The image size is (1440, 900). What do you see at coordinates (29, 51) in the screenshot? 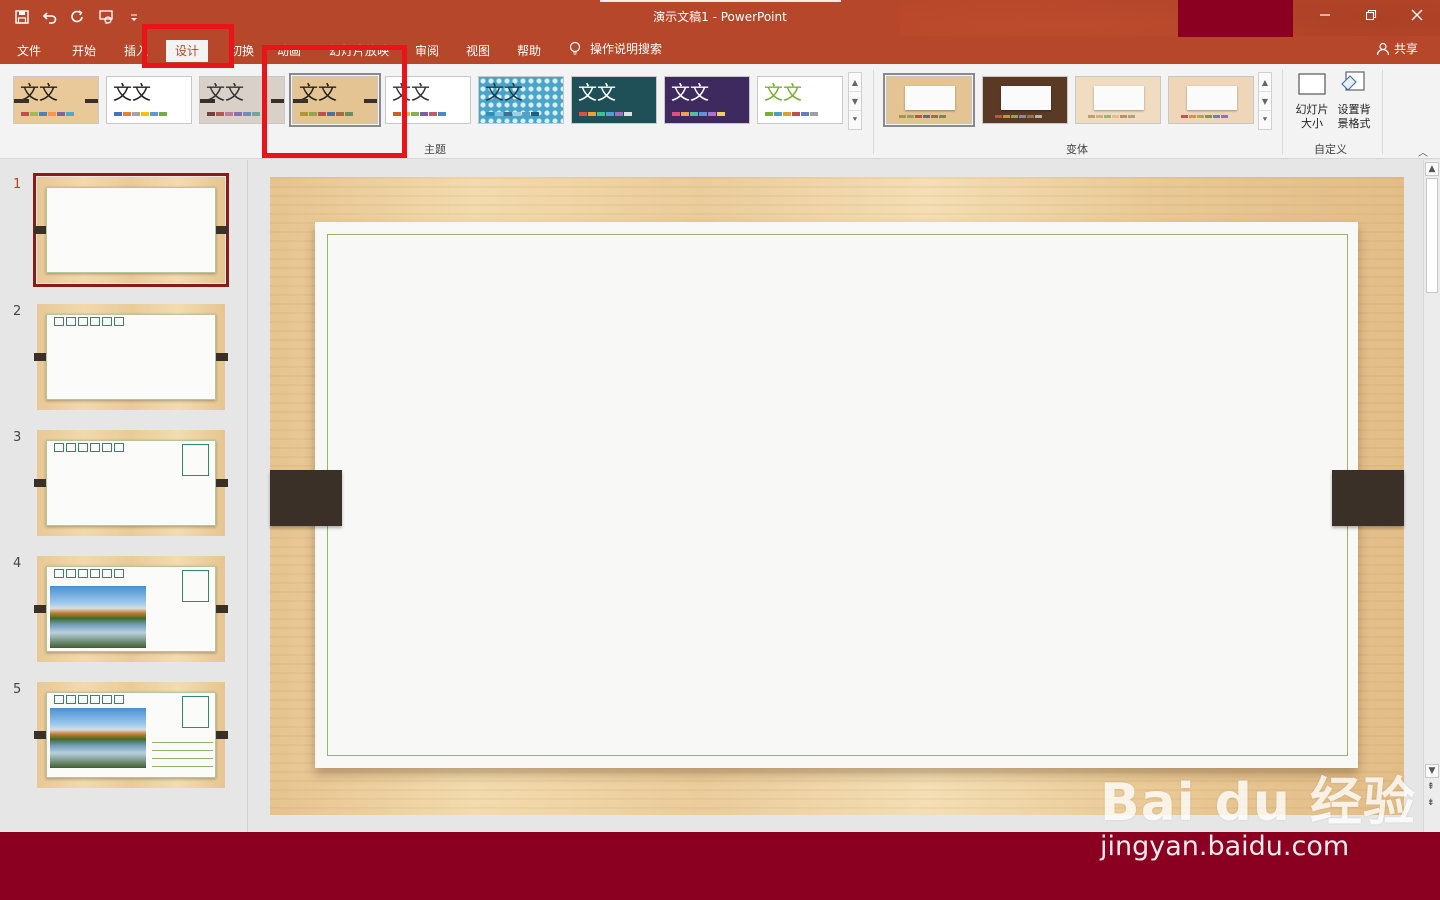
I see `tab-file: 文件` at bounding box center [29, 51].